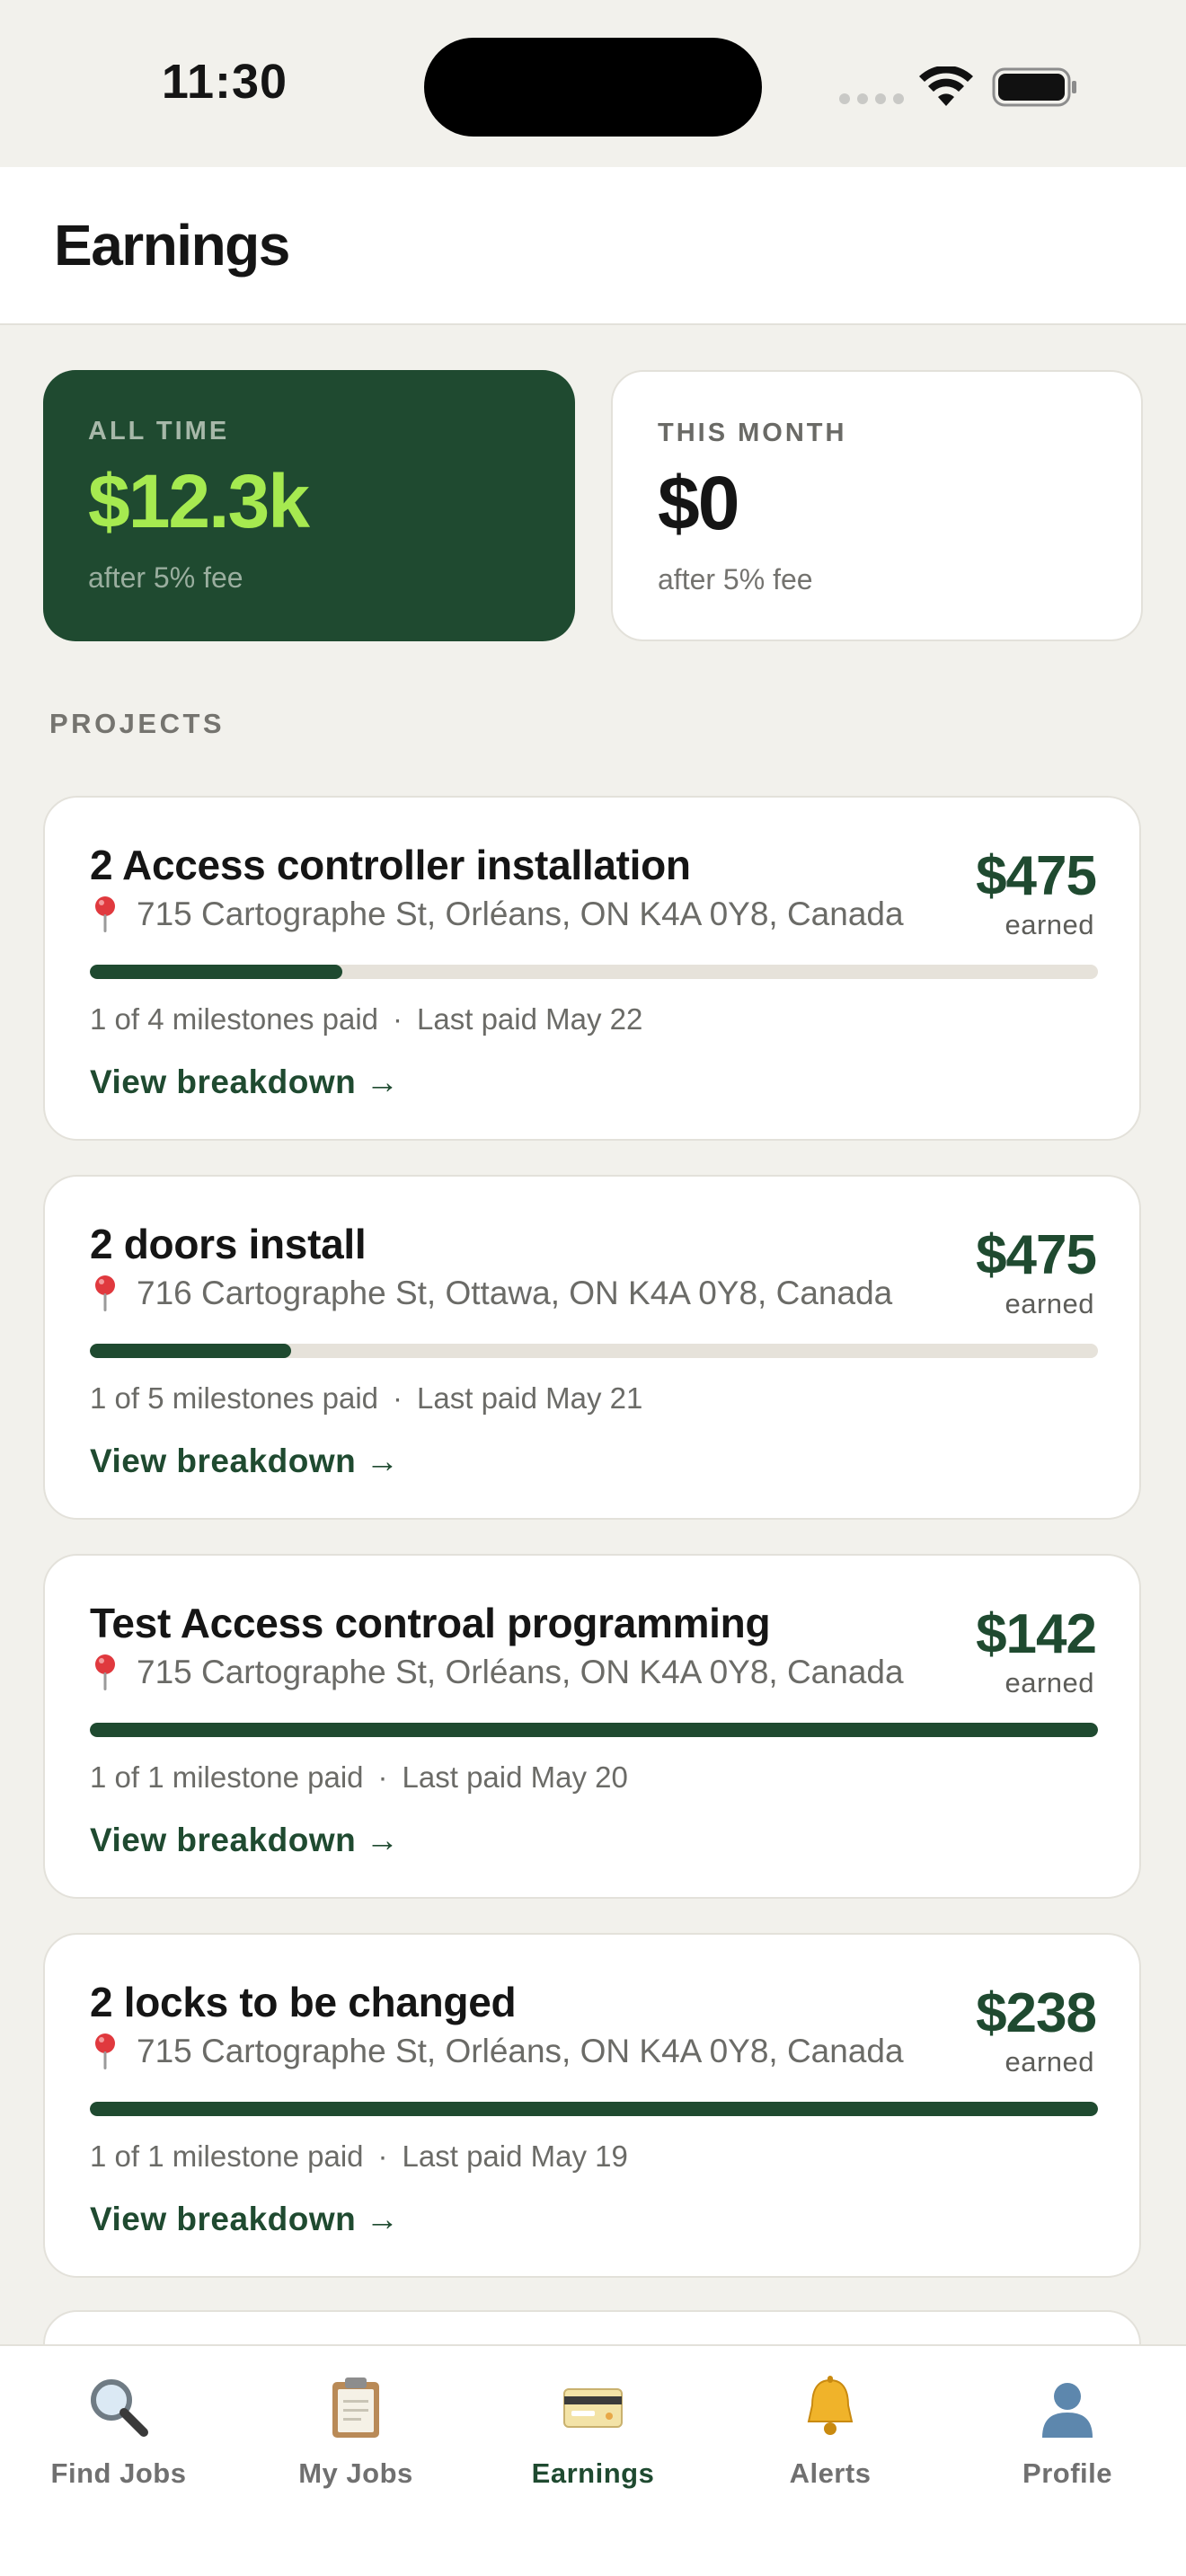 This screenshot has height=2576, width=1186. Describe the element at coordinates (118, 2473) in the screenshot. I see `tab-label: Find Jobs` at that location.